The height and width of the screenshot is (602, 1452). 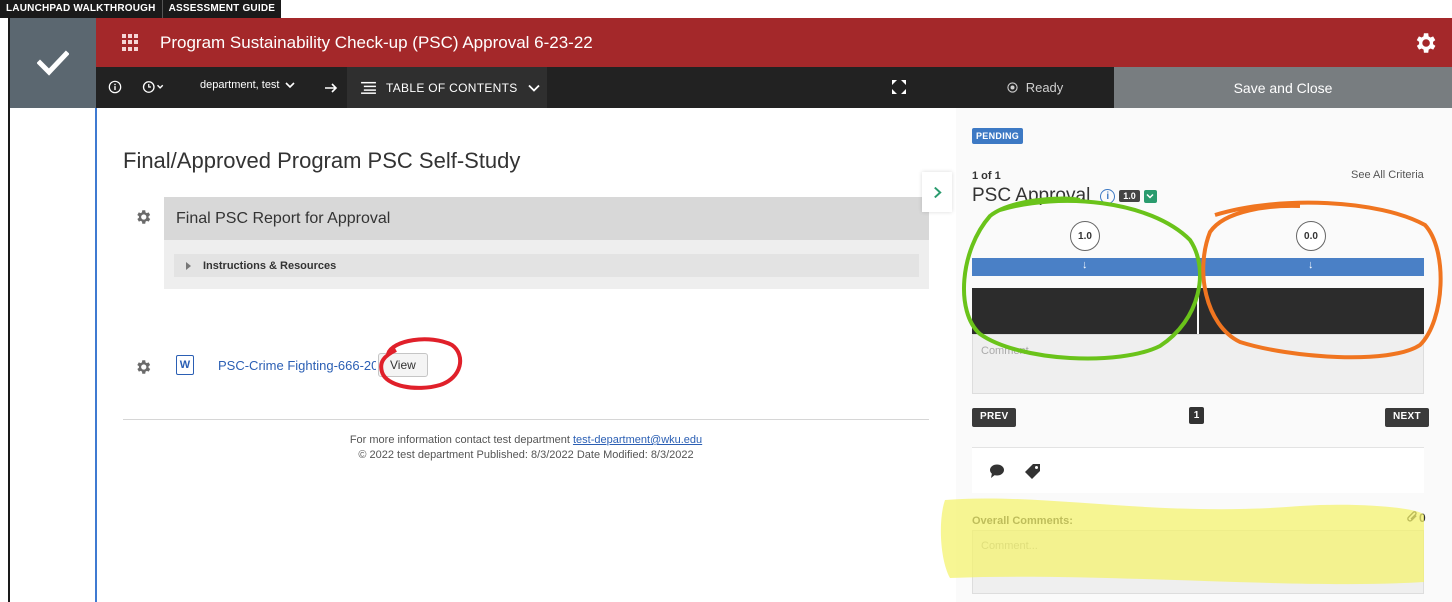 I want to click on history-clock-icon, so click(x=154, y=87).